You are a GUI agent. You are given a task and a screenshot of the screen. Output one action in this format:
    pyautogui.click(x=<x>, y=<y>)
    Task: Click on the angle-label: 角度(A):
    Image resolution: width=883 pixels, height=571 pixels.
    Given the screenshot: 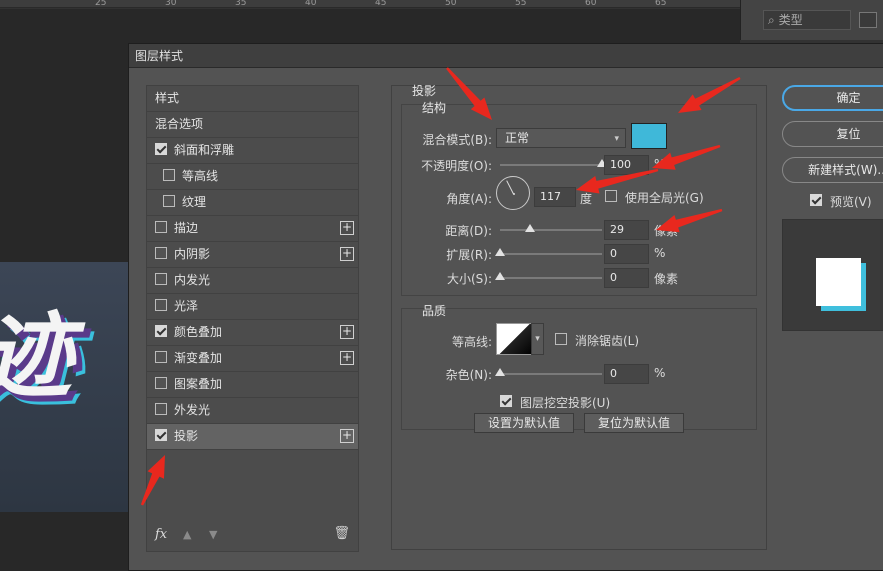 What is the action you would take?
    pyautogui.click(x=469, y=199)
    